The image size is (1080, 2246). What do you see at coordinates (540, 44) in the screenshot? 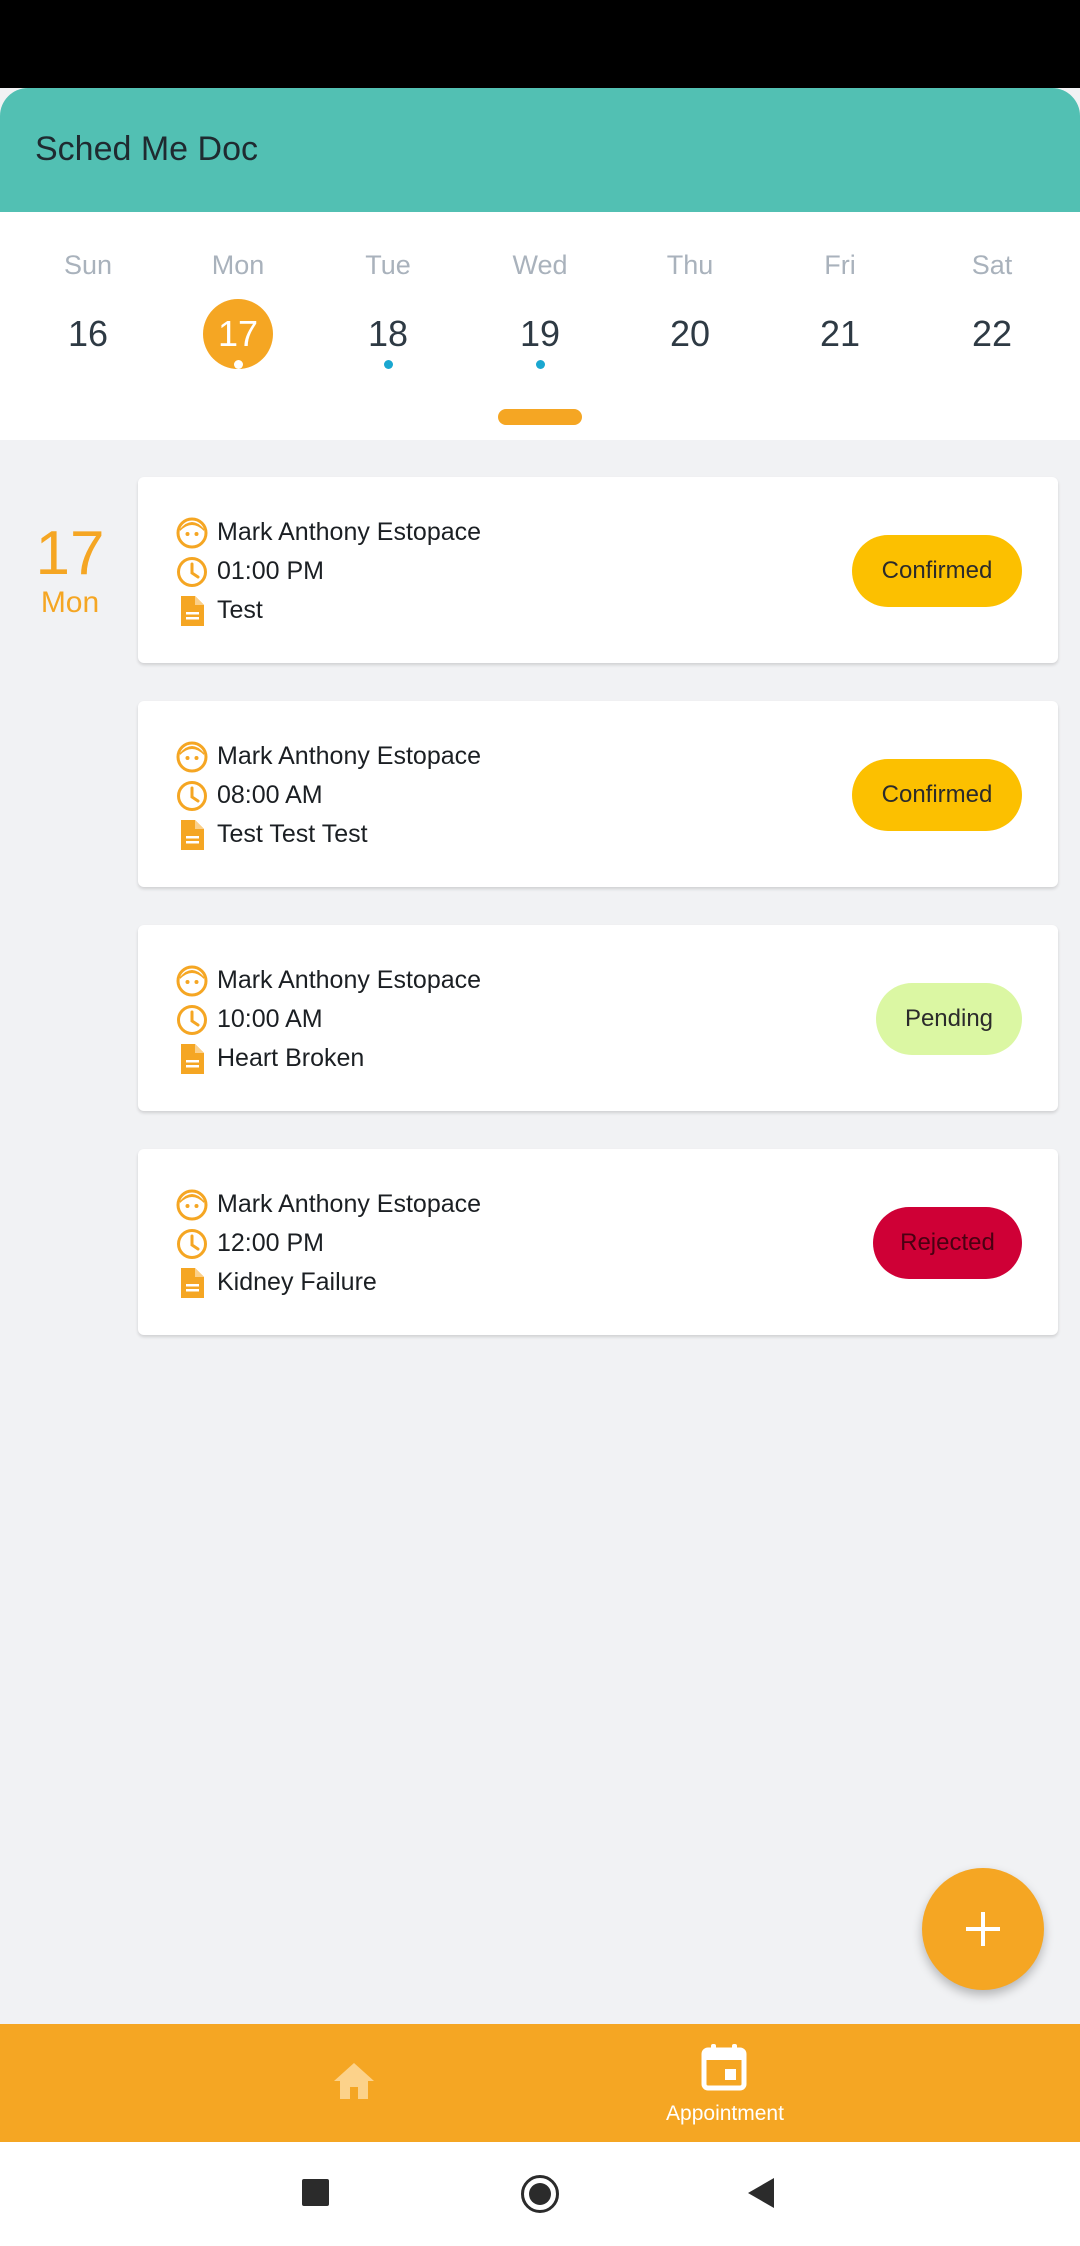
I see `status-bar` at bounding box center [540, 44].